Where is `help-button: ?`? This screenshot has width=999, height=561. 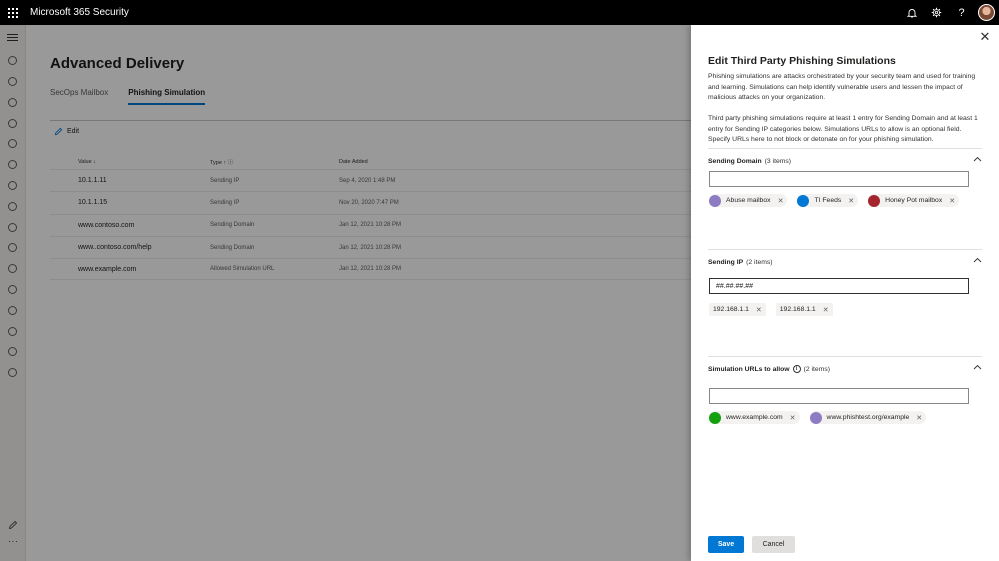 help-button: ? is located at coordinates (961, 12).